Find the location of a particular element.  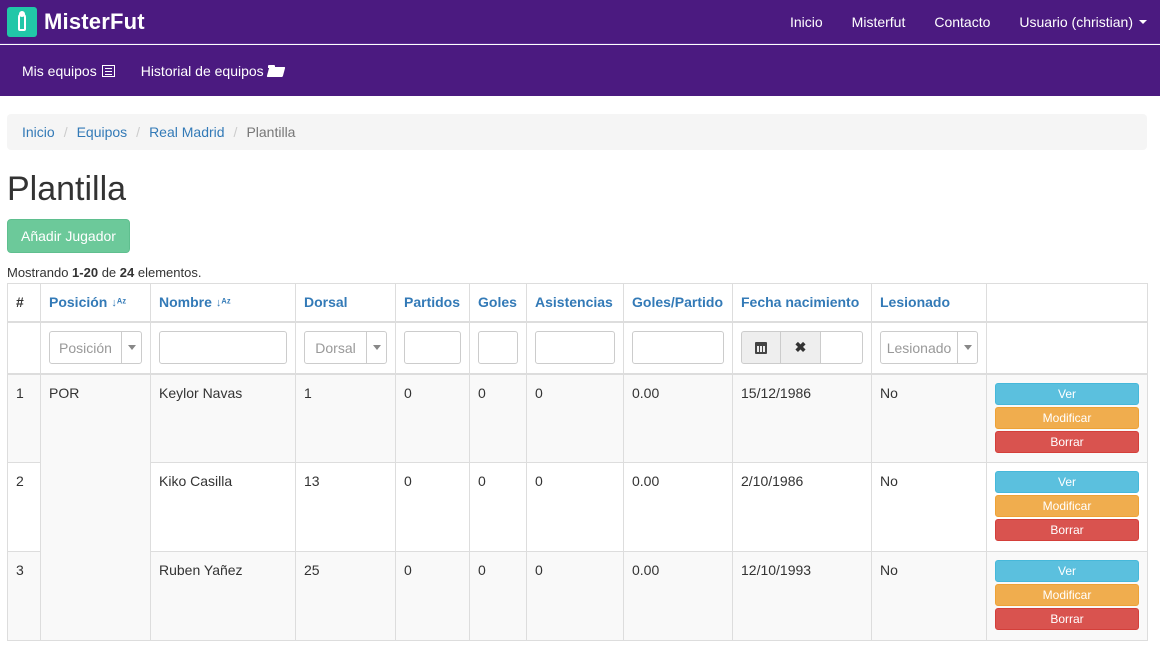

filter-birth-cell: ✖ is located at coordinates (802, 348).